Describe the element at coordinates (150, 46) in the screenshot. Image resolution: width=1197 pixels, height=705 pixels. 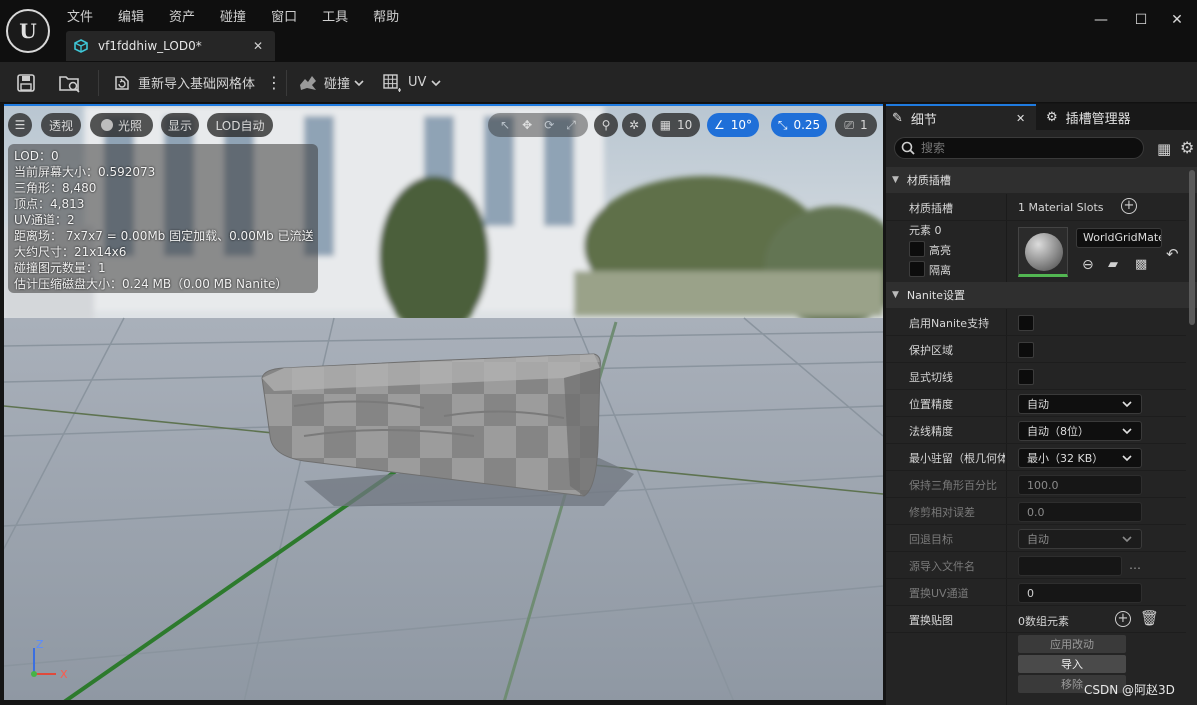
I see `document-tab-label: vf1fddhiw_LOD0*` at that location.